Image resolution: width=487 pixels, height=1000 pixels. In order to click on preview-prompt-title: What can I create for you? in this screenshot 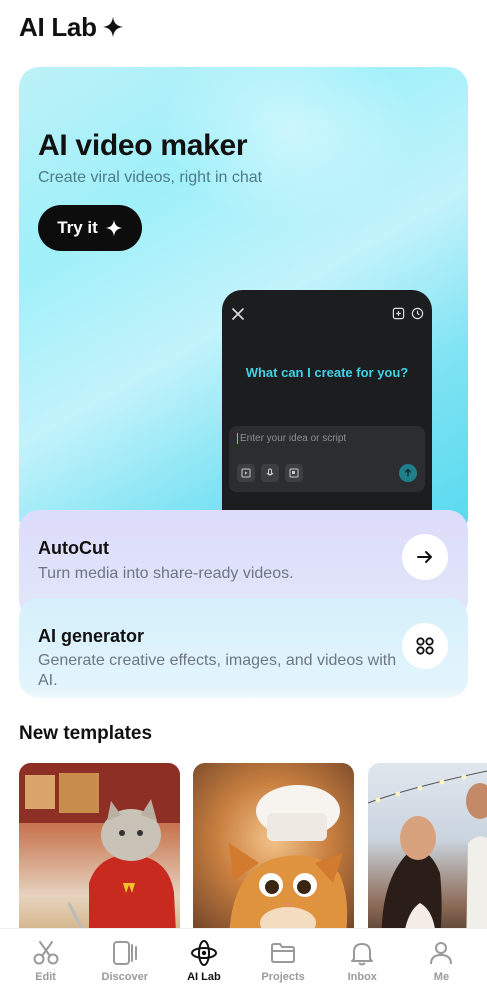, I will do `click(327, 372)`.